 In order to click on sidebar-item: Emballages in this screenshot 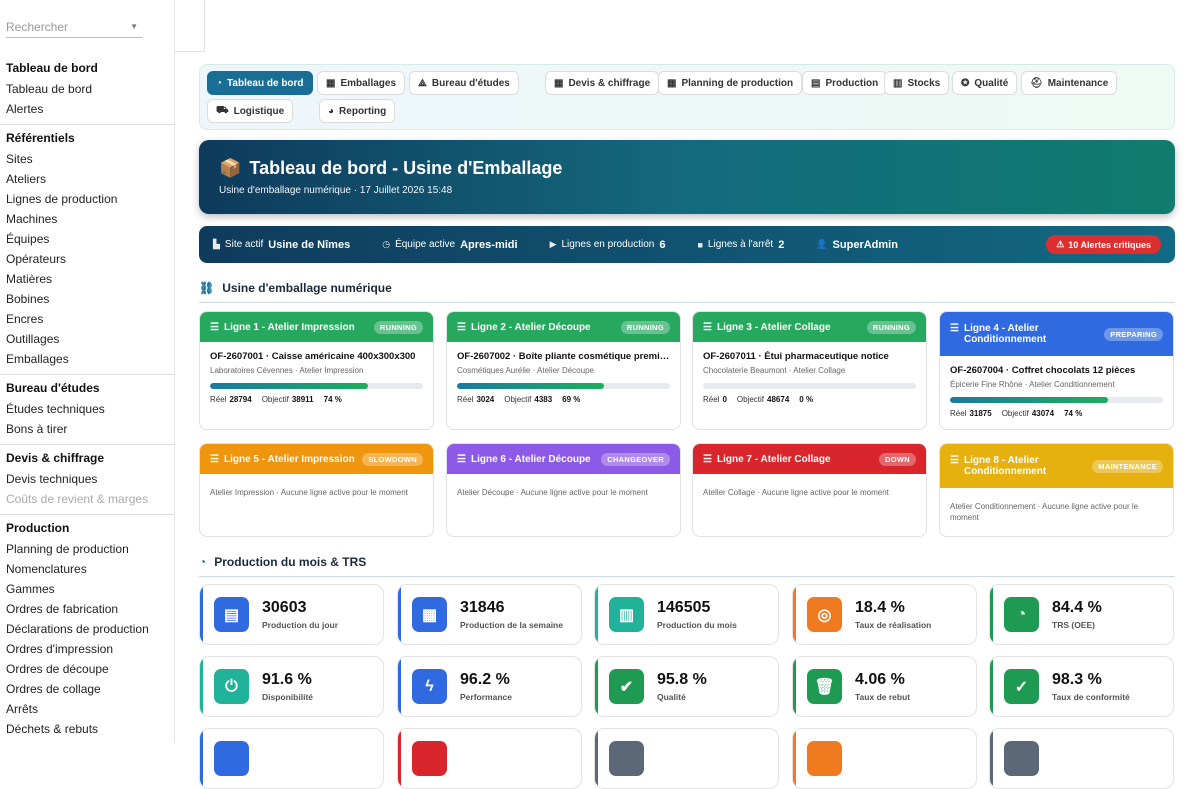, I will do `click(87, 359)`.